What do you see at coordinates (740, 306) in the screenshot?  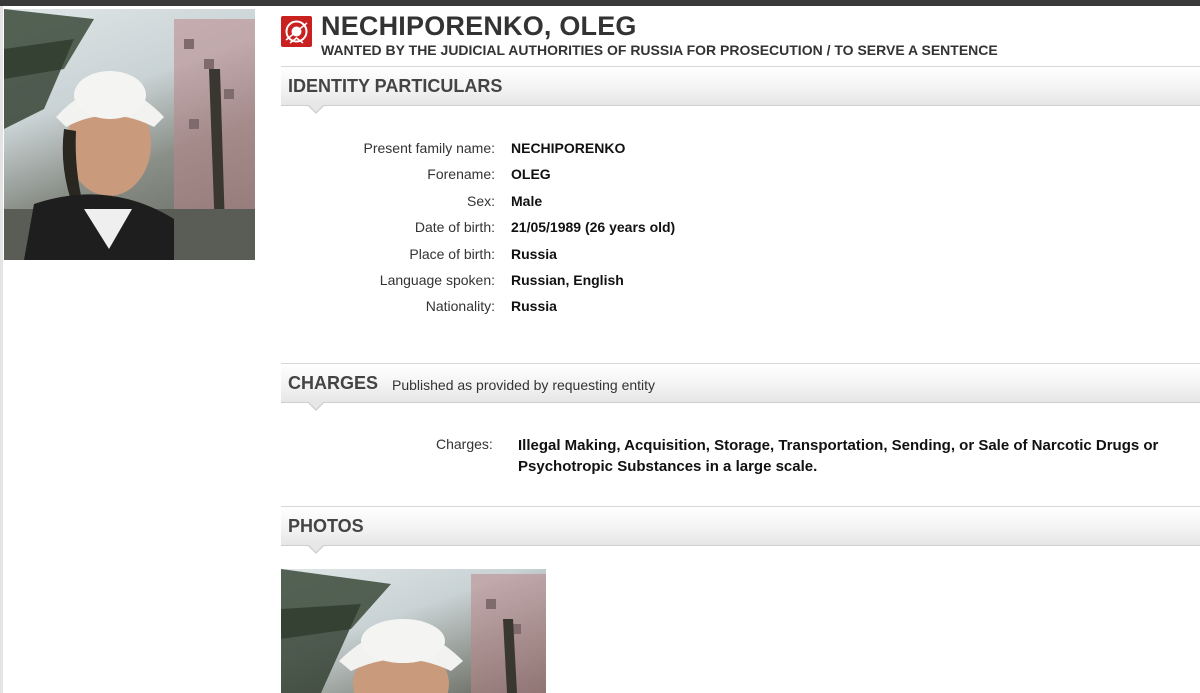 I see `field-row-nationality: Nationality: Russia` at bounding box center [740, 306].